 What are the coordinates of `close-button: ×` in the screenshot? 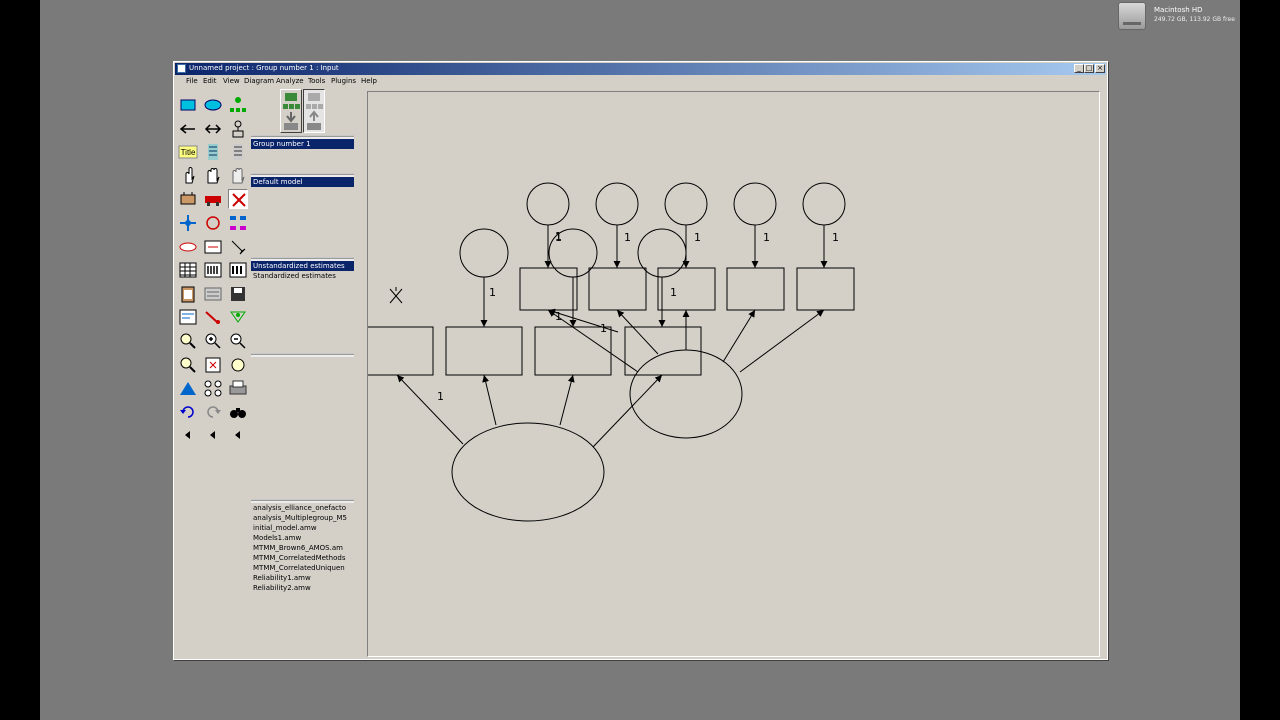 It's located at (1100, 68).